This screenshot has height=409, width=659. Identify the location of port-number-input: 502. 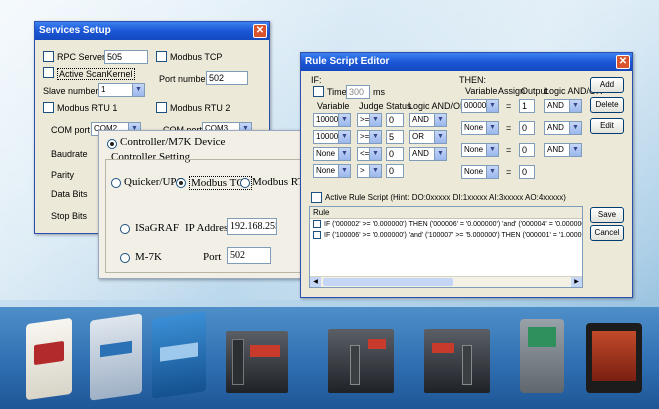
(227, 78).